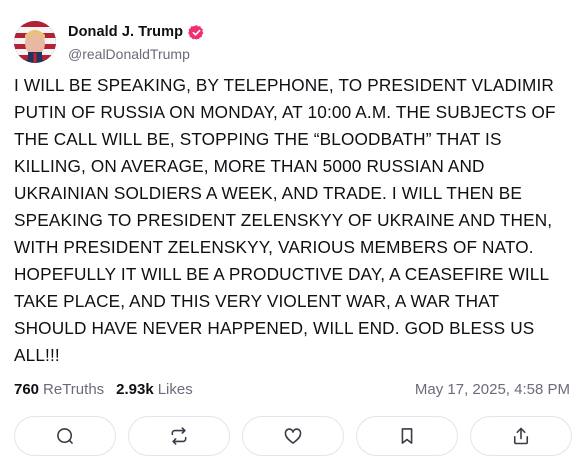 This screenshot has height=476, width=582. I want to click on like-icon, so click(293, 436).